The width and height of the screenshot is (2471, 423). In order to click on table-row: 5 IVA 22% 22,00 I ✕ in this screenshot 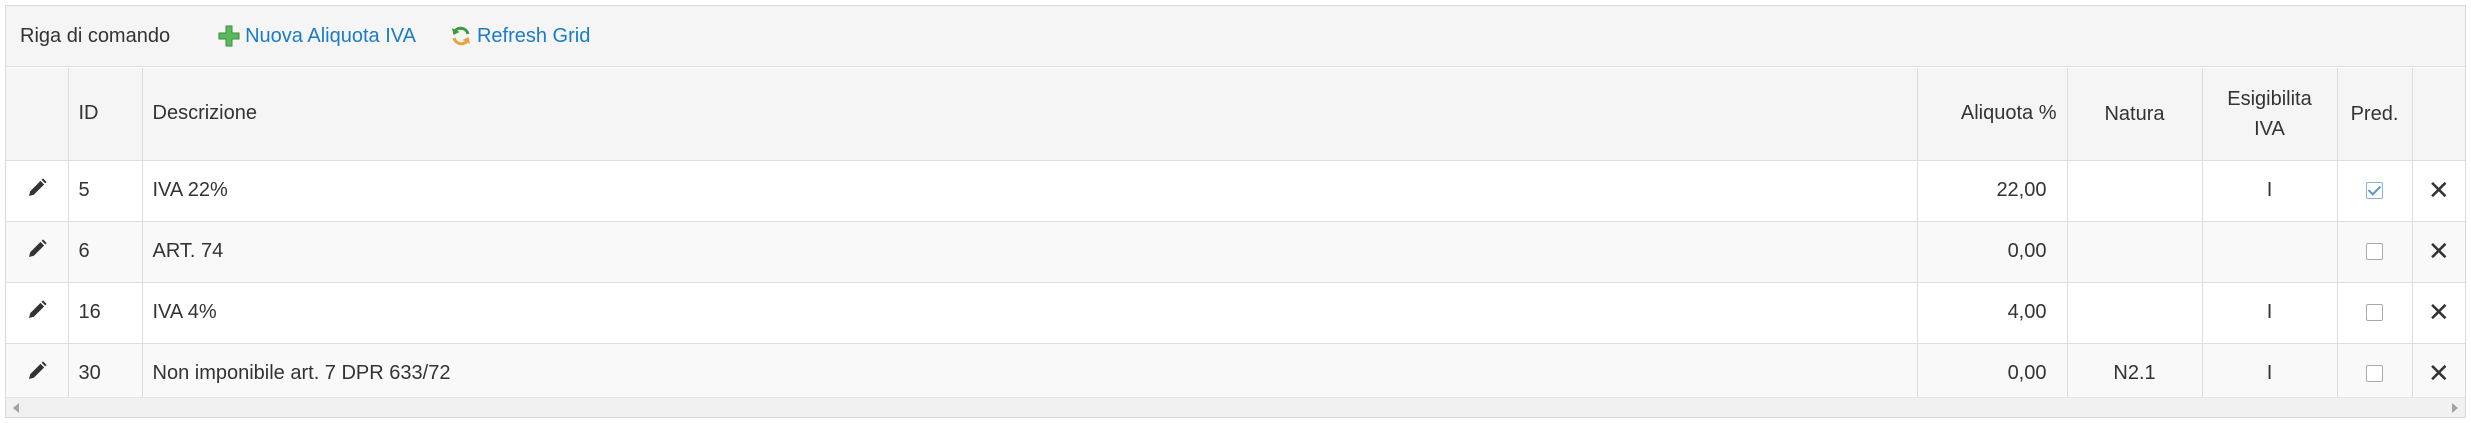, I will do `click(1235, 191)`.